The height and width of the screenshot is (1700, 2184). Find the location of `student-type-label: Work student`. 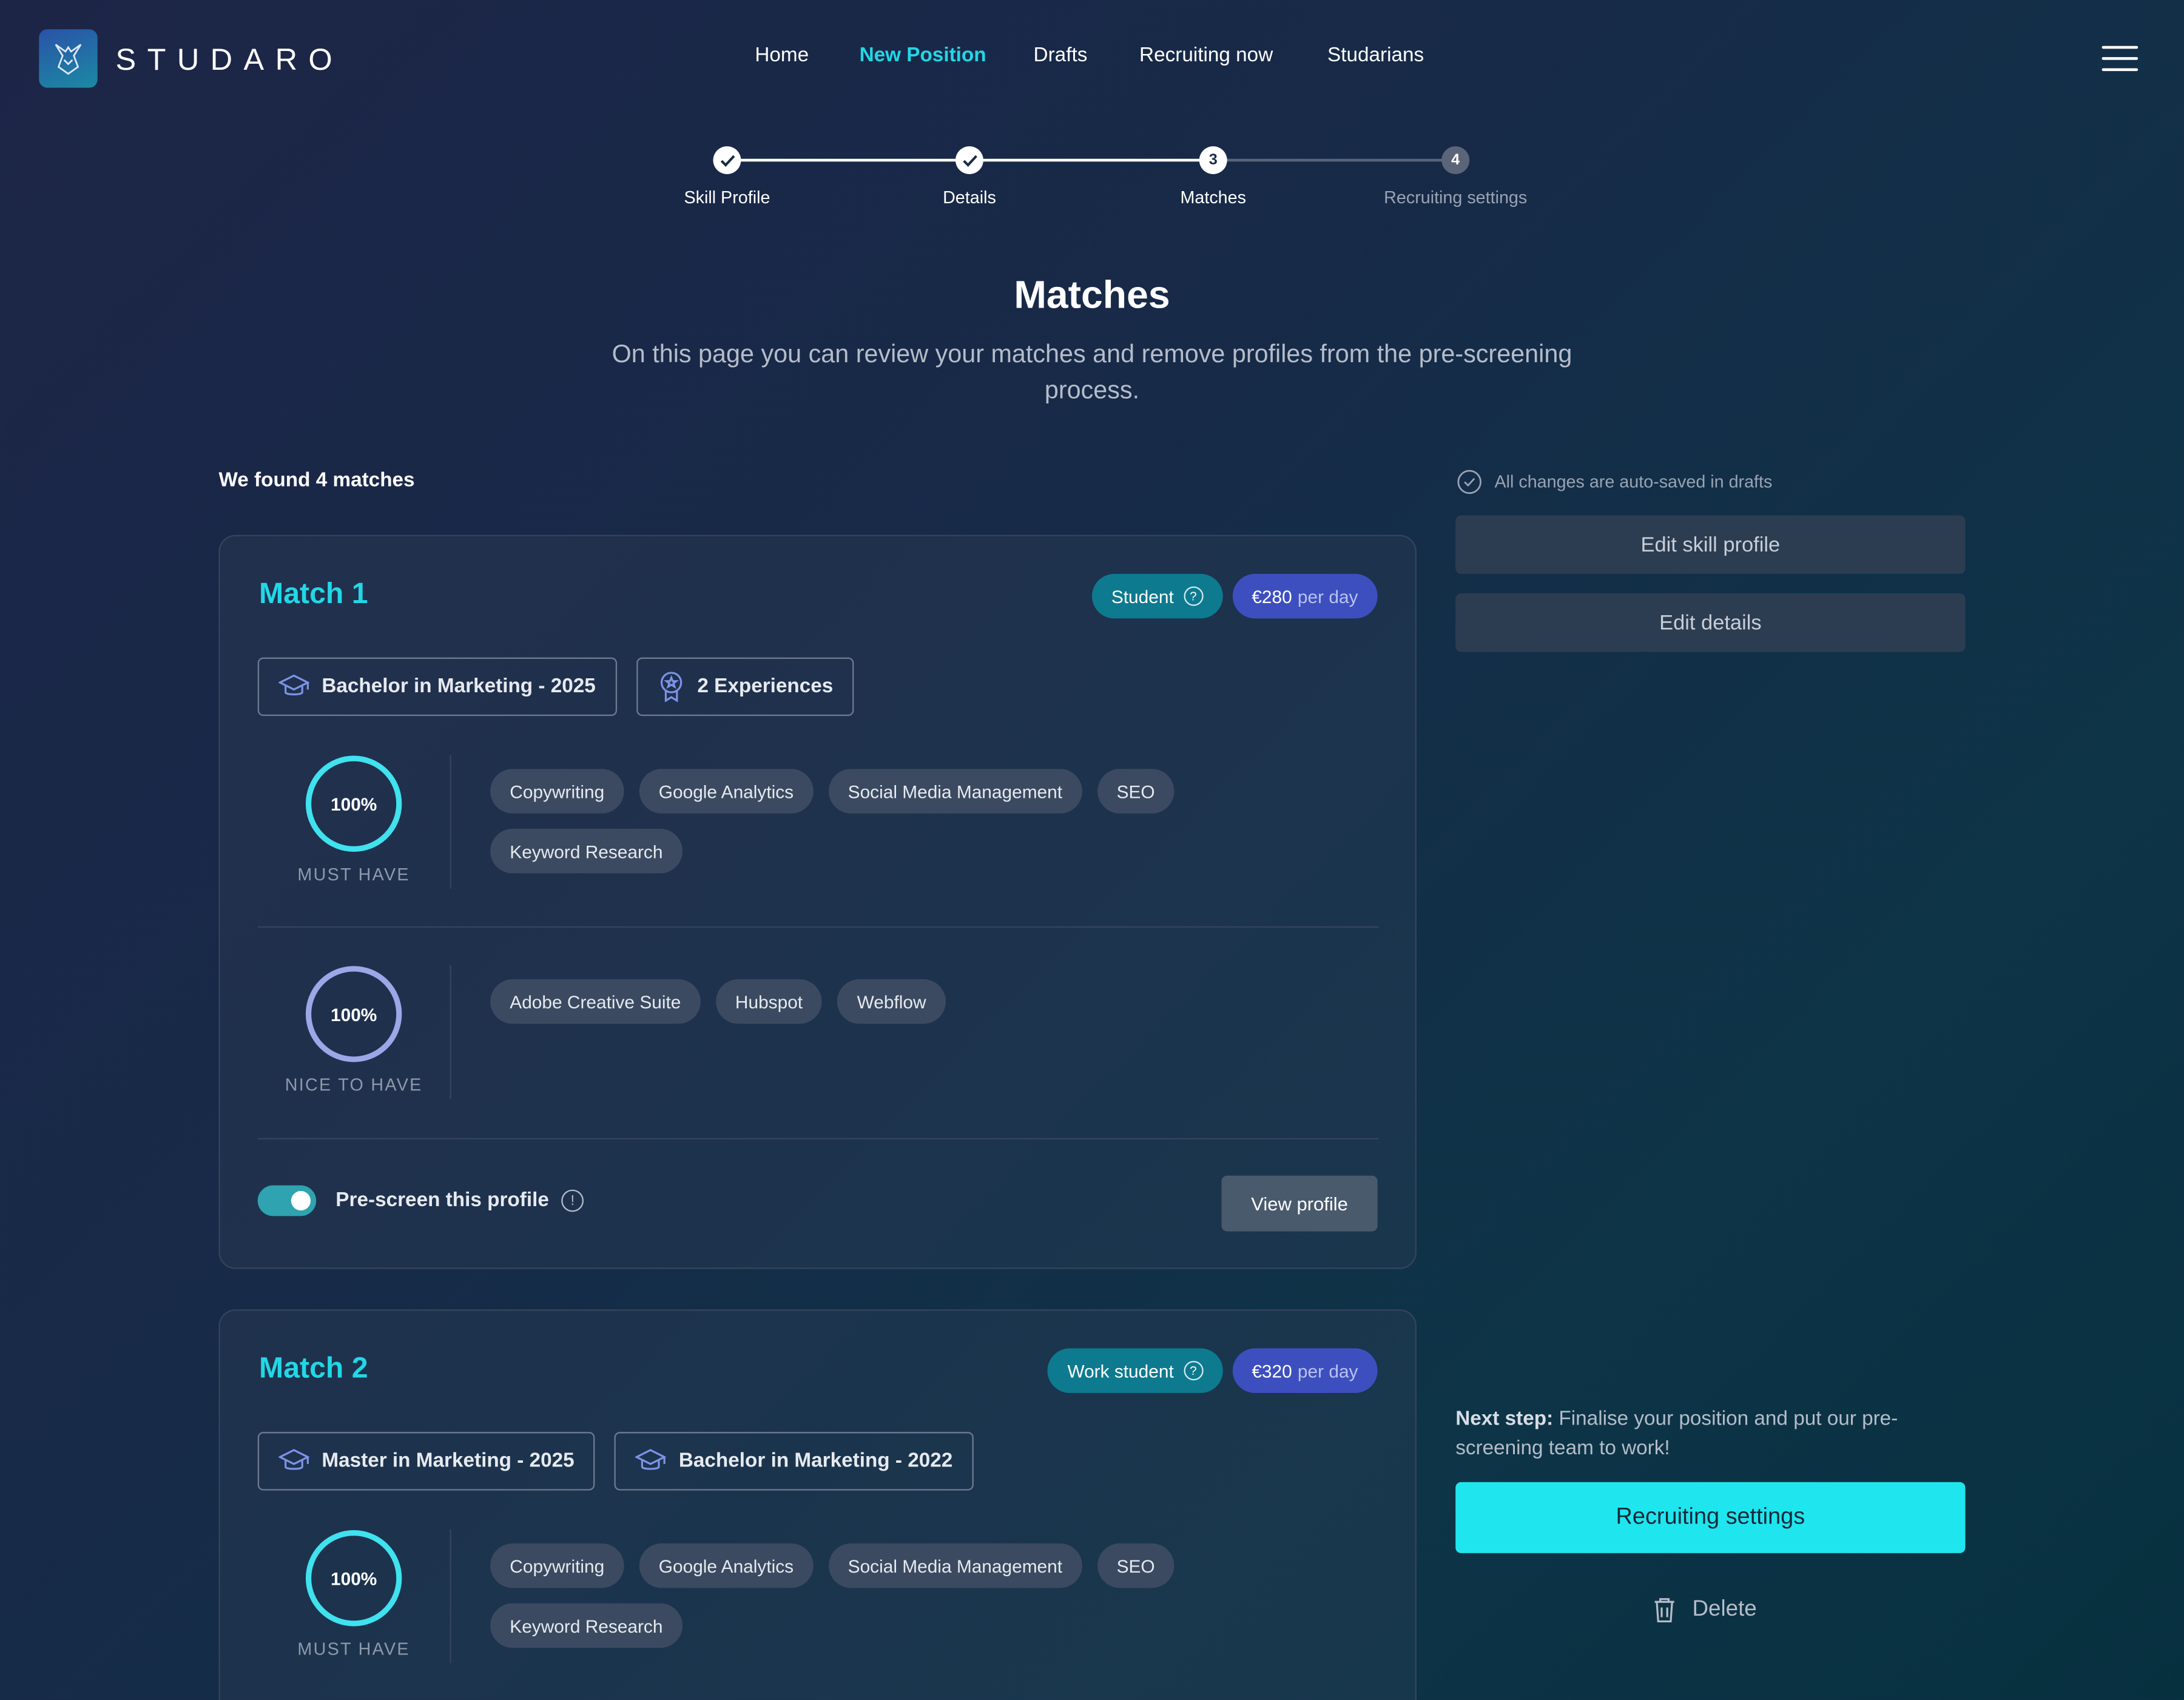

student-type-label: Work student is located at coordinates (1120, 1370).